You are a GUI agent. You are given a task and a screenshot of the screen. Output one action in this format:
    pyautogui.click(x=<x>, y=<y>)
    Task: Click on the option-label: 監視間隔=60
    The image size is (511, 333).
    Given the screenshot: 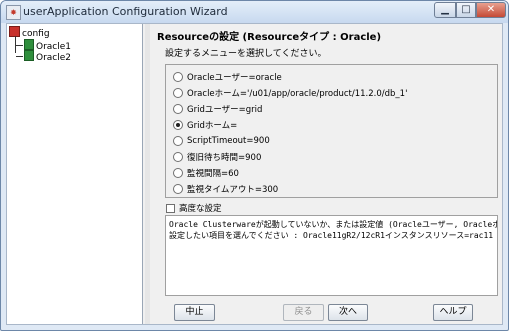 What is the action you would take?
    pyautogui.click(x=213, y=174)
    